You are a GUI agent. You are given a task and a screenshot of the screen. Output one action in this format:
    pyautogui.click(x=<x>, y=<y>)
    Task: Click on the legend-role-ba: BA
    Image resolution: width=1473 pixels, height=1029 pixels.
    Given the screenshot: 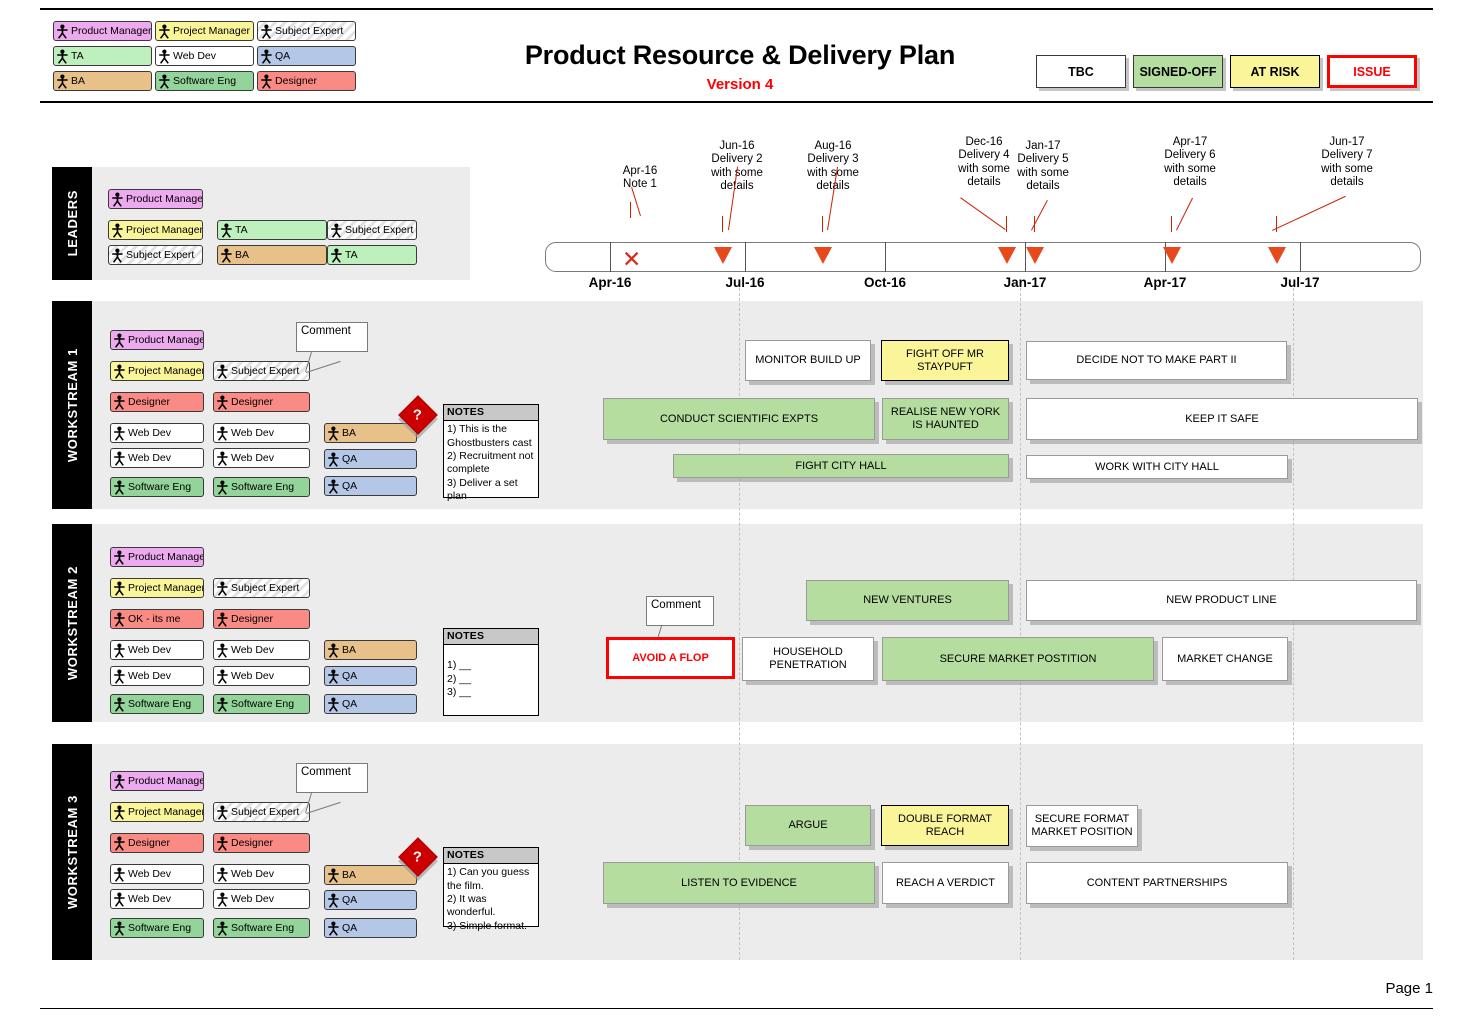 What is the action you would take?
    pyautogui.click(x=102, y=81)
    